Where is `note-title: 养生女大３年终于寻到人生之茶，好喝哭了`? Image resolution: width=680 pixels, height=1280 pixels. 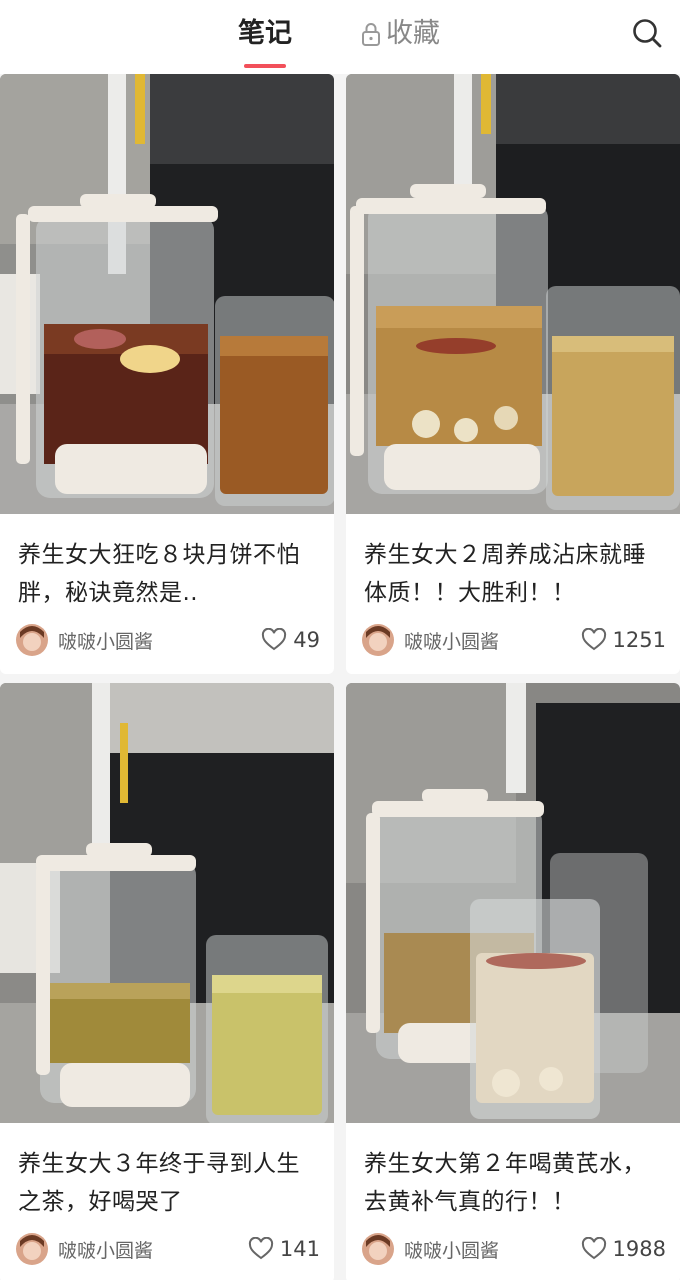 note-title: 养生女大３年终于寻到人生之茶，好喝哭了 is located at coordinates (168, 1183).